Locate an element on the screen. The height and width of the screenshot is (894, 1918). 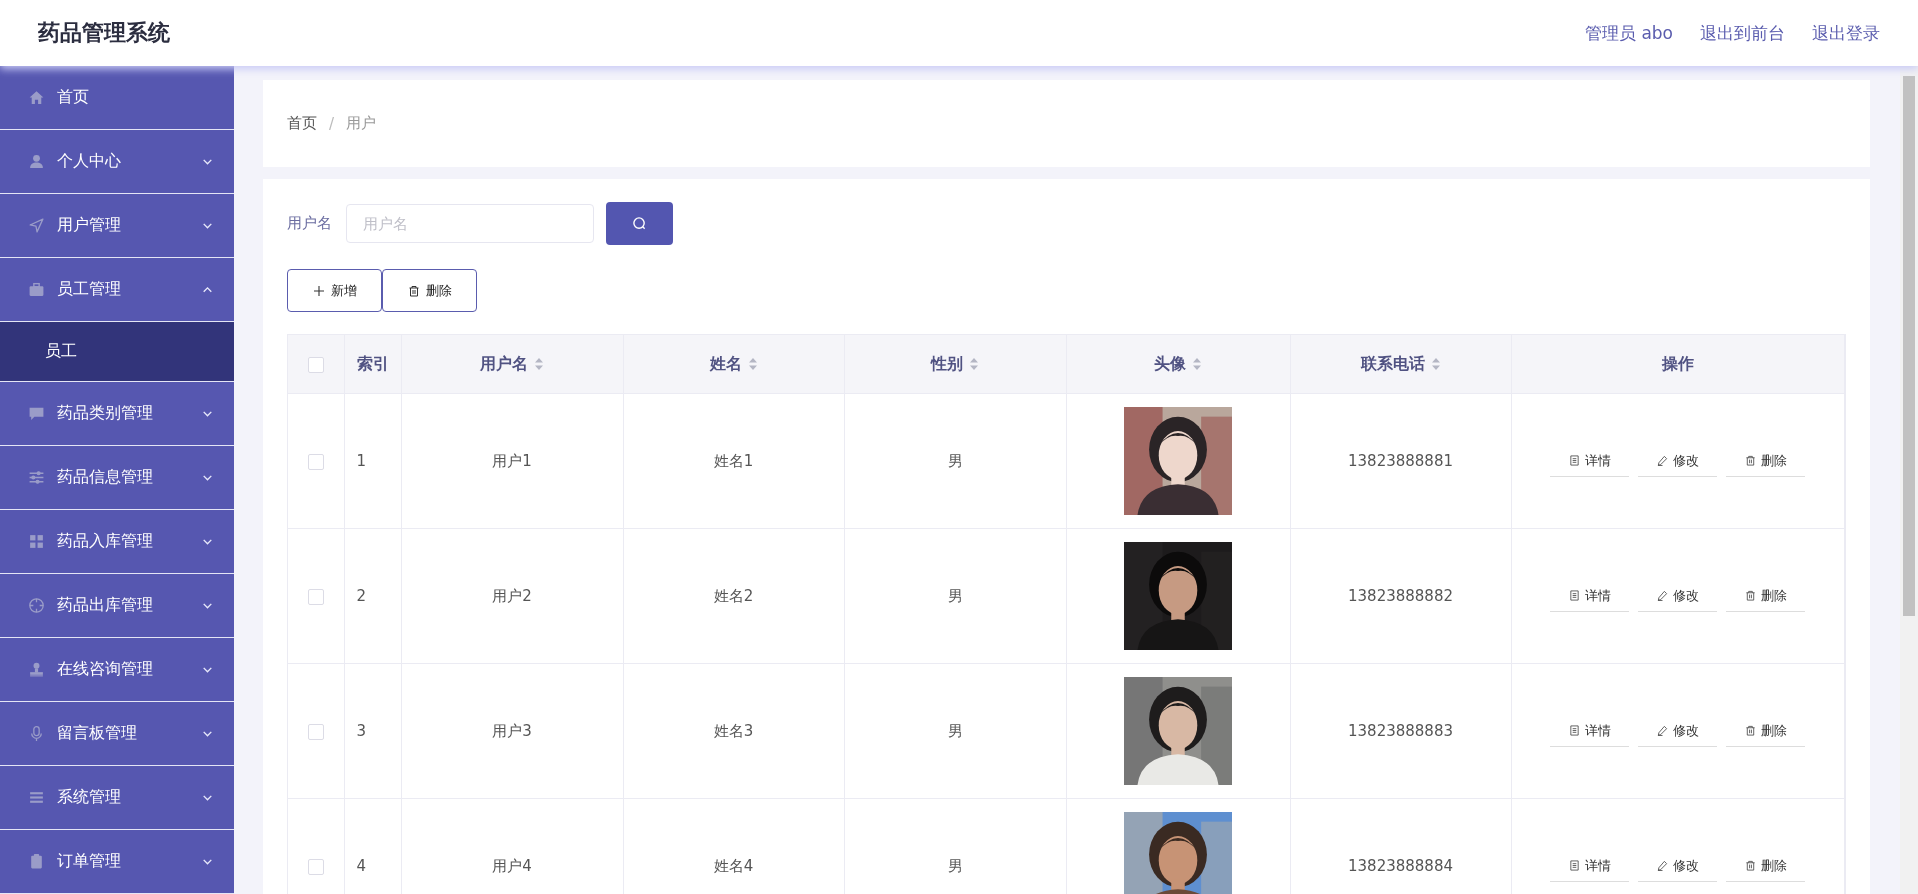
table-cell: 13823888883 is located at coordinates (1400, 731).